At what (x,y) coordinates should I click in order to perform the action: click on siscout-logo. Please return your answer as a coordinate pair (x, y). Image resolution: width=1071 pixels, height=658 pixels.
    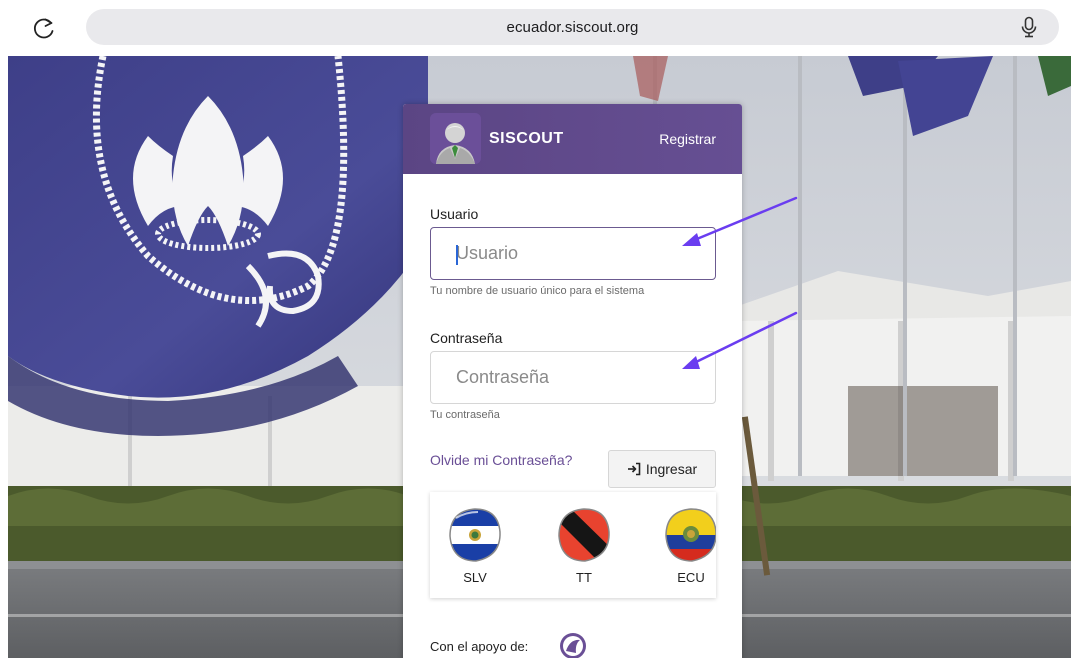
    Looking at the image, I should click on (455, 138).